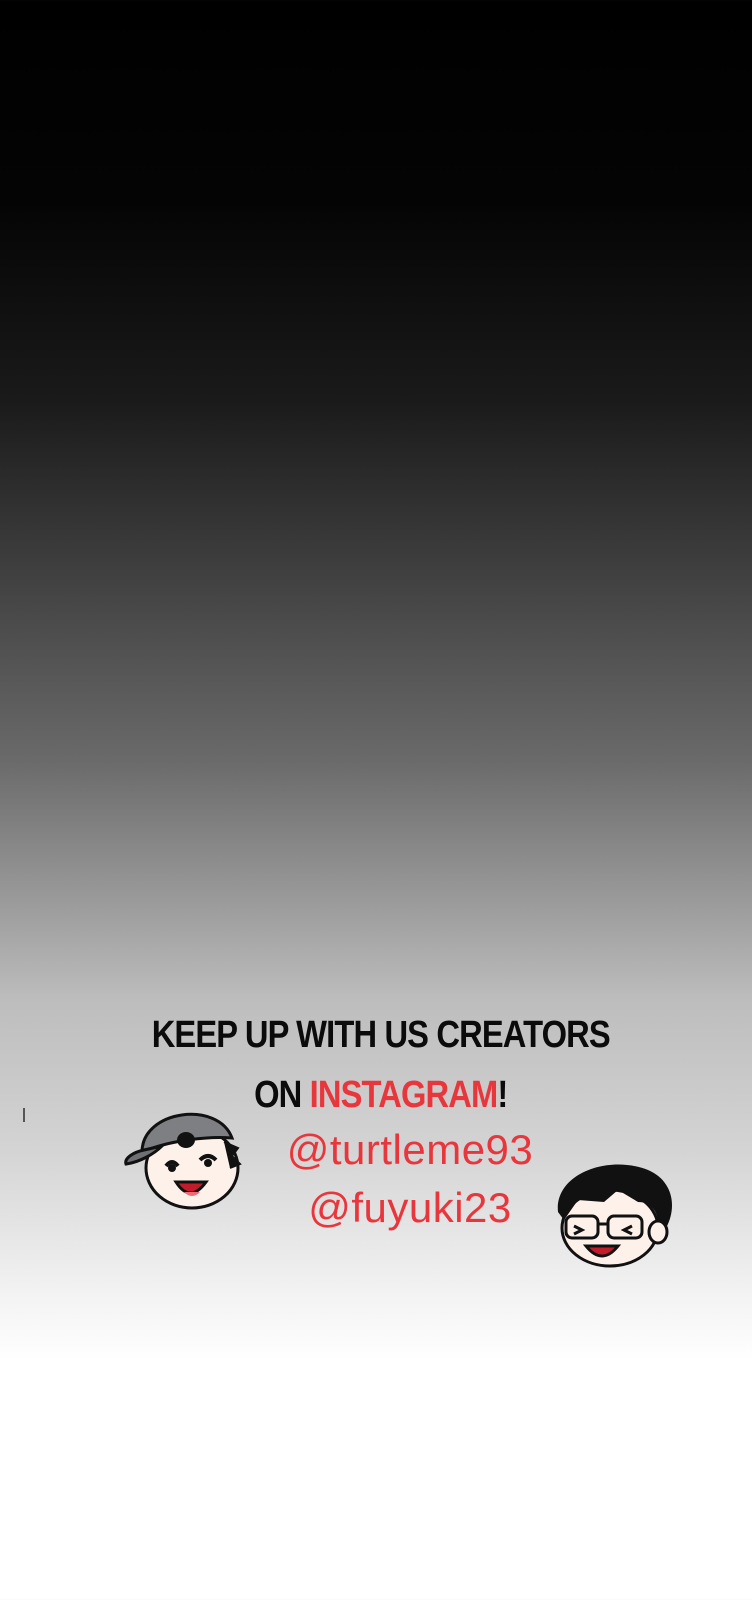 Image resolution: width=752 pixels, height=1600 pixels. Describe the element at coordinates (183, 1161) in the screenshot. I see `creator-cap-face-icon` at that location.